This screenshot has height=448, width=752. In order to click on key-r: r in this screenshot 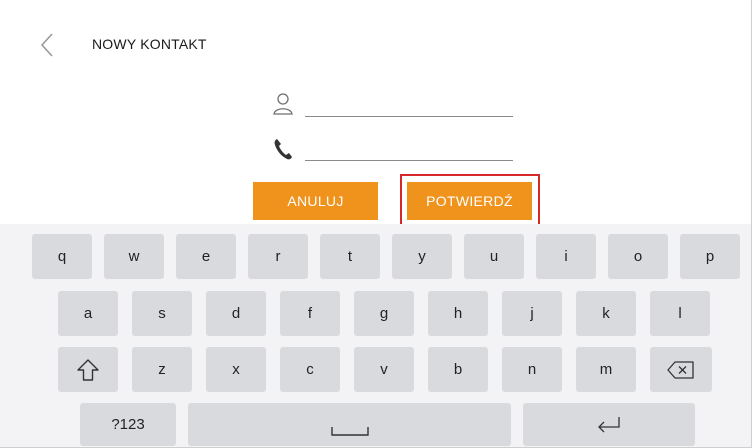, I will do `click(278, 256)`.